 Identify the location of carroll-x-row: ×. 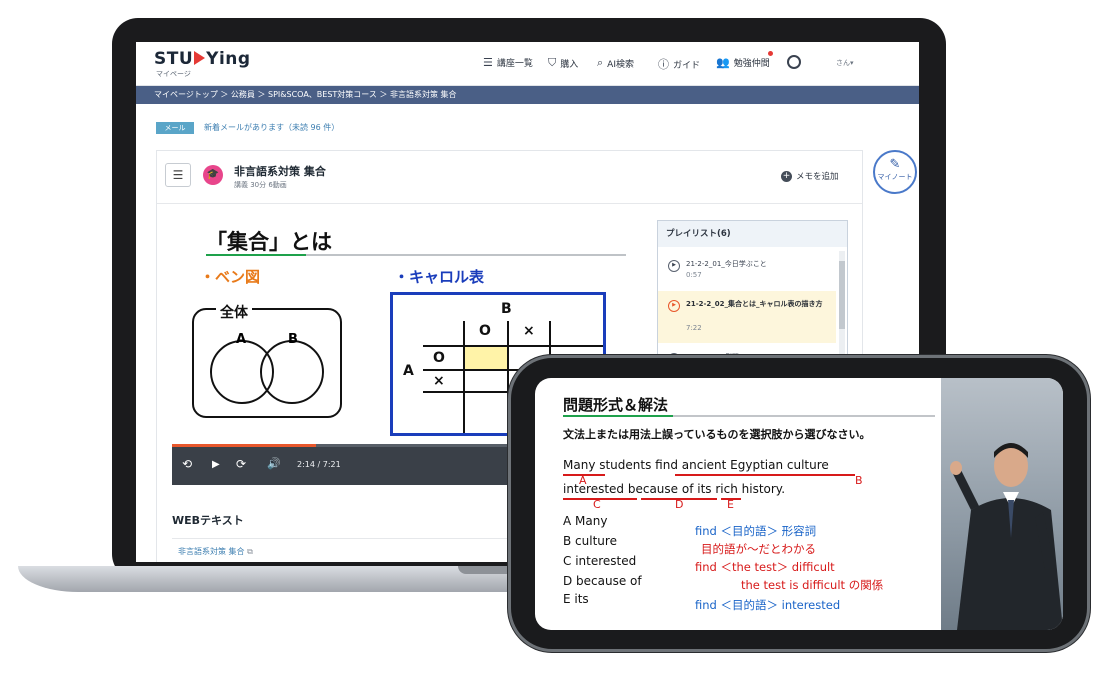
(439, 381).